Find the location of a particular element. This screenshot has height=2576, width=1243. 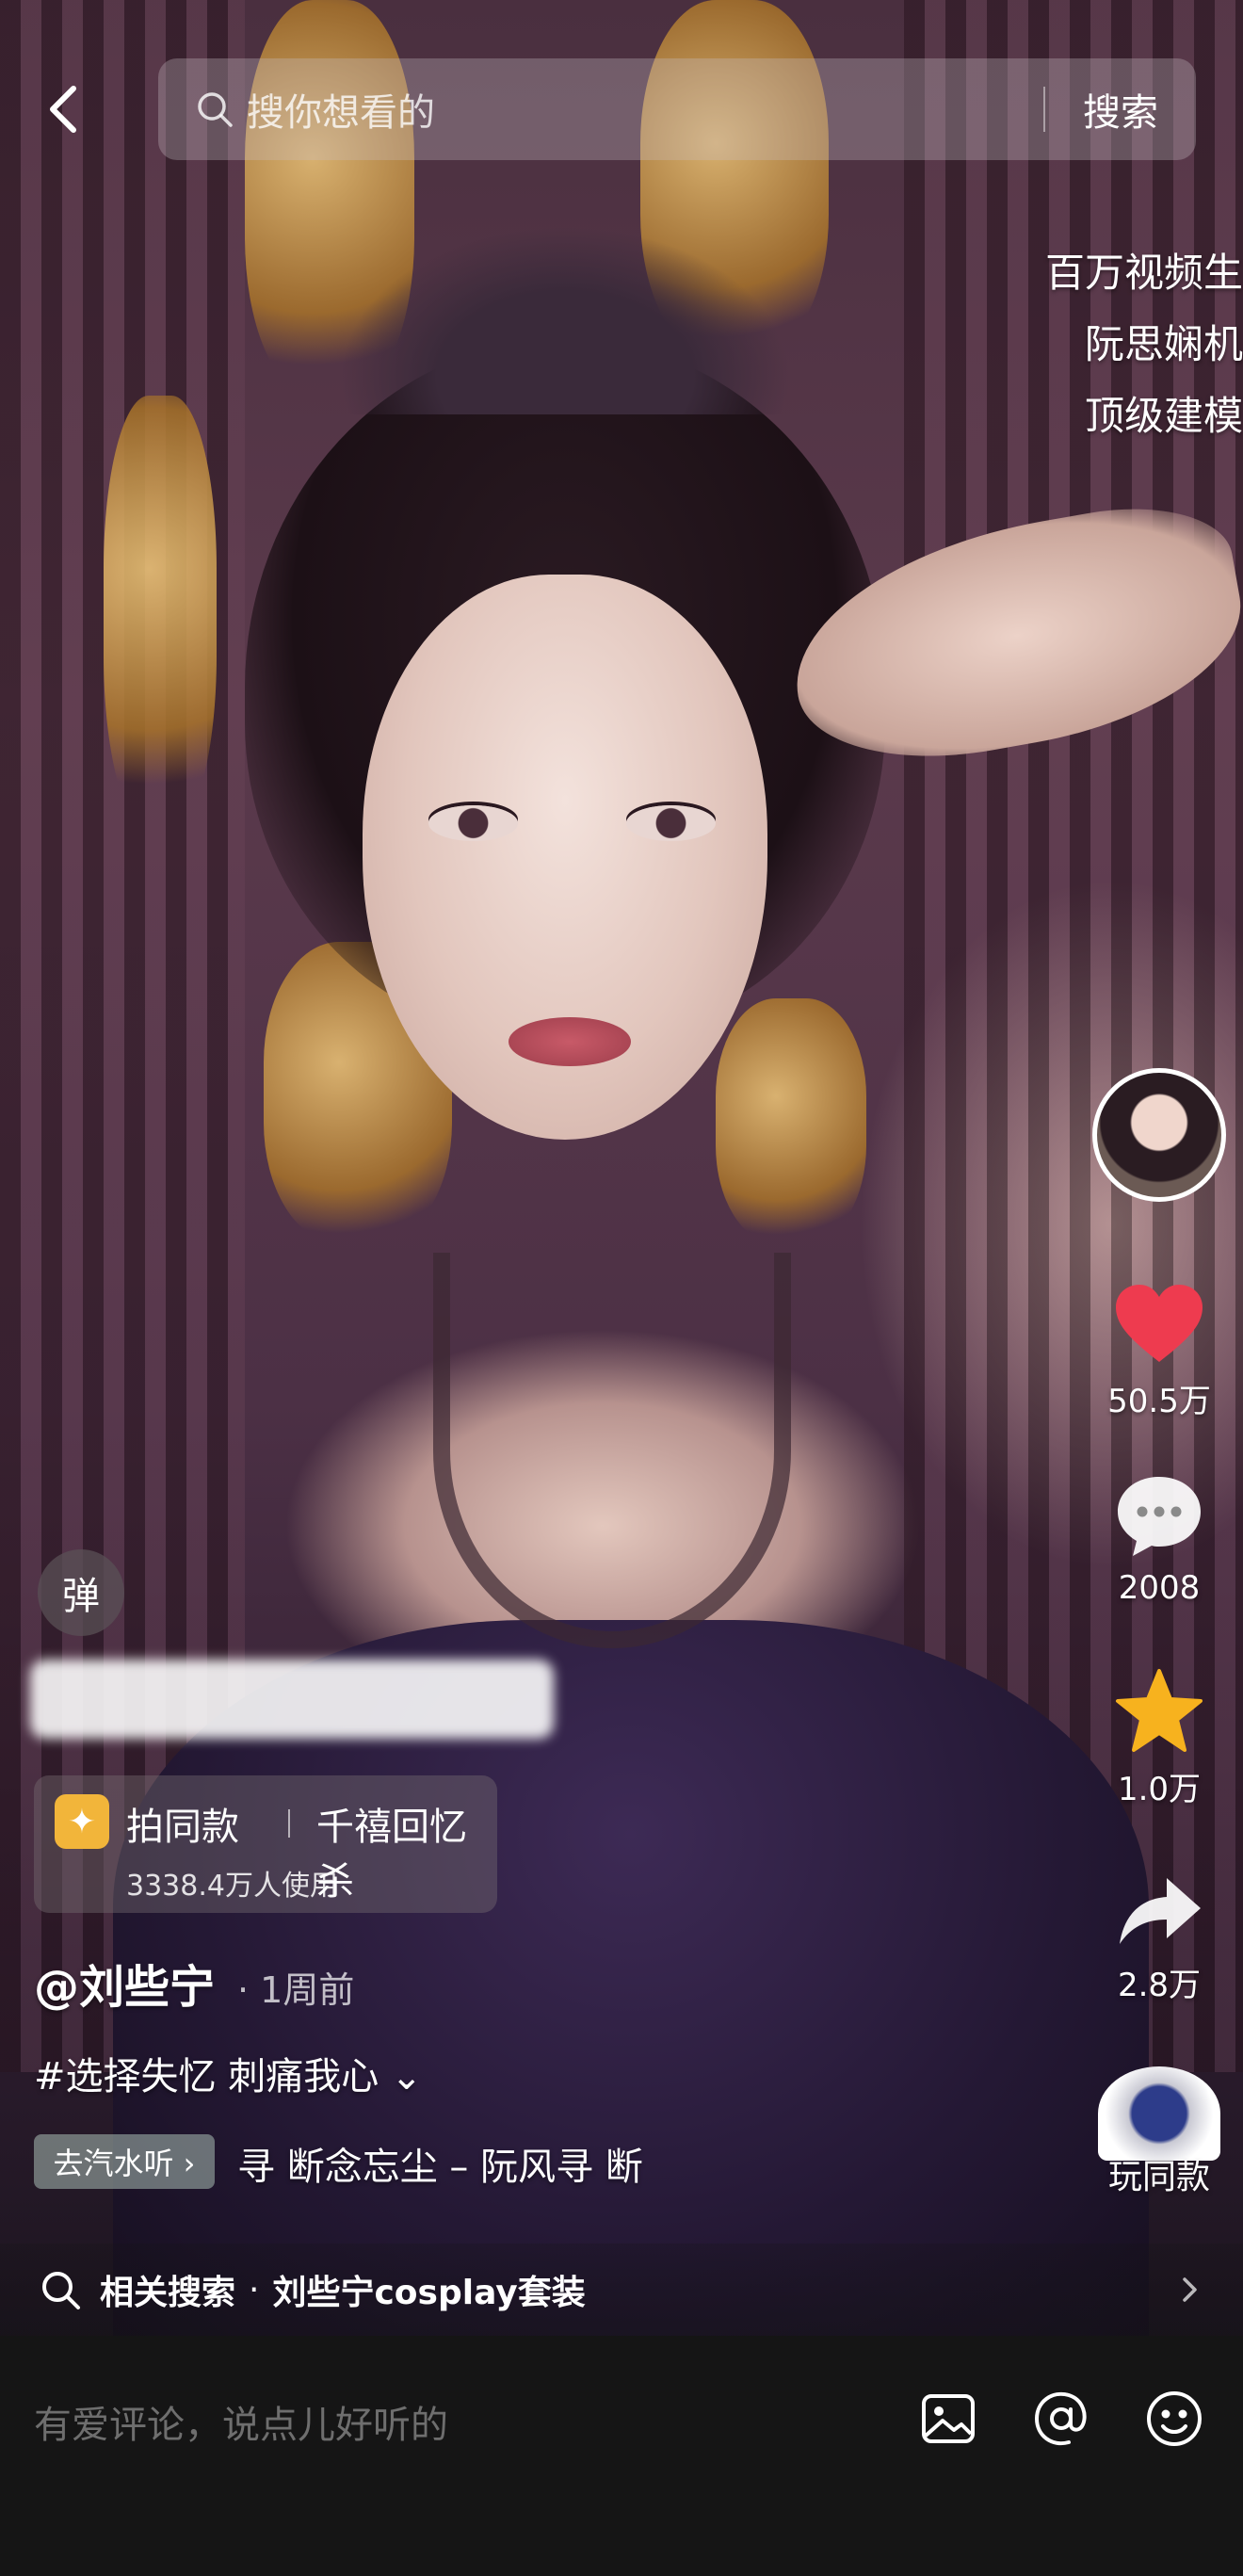

open-music-app-button: 去汽水听 › is located at coordinates (125, 2161).